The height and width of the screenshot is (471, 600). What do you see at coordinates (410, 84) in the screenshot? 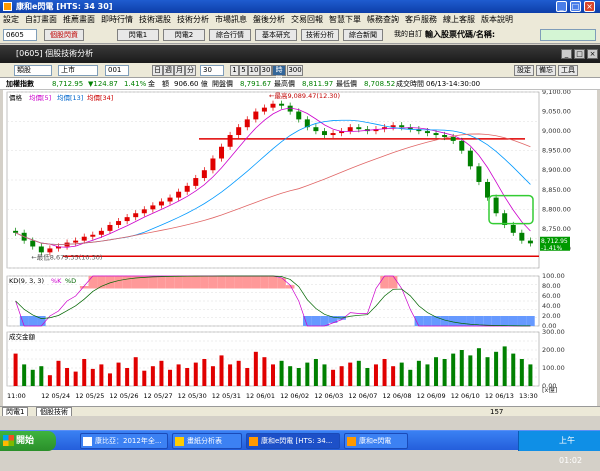
I see `time-label: 成交時間` at bounding box center [410, 84].